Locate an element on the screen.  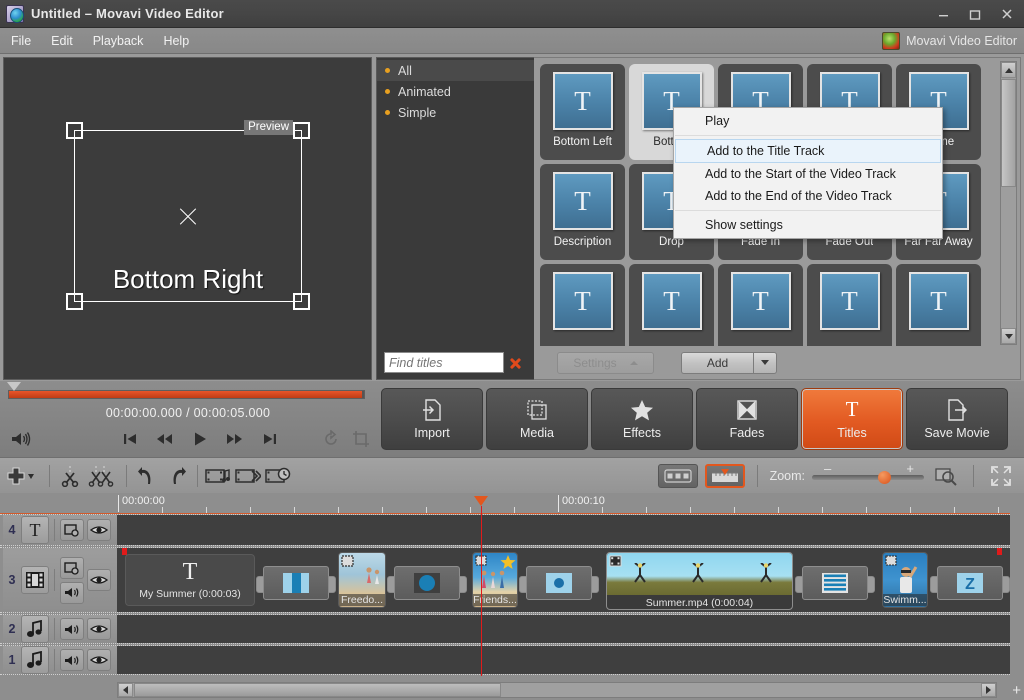
titles-vertical-scrollbar is located at coordinates (1008, 203).